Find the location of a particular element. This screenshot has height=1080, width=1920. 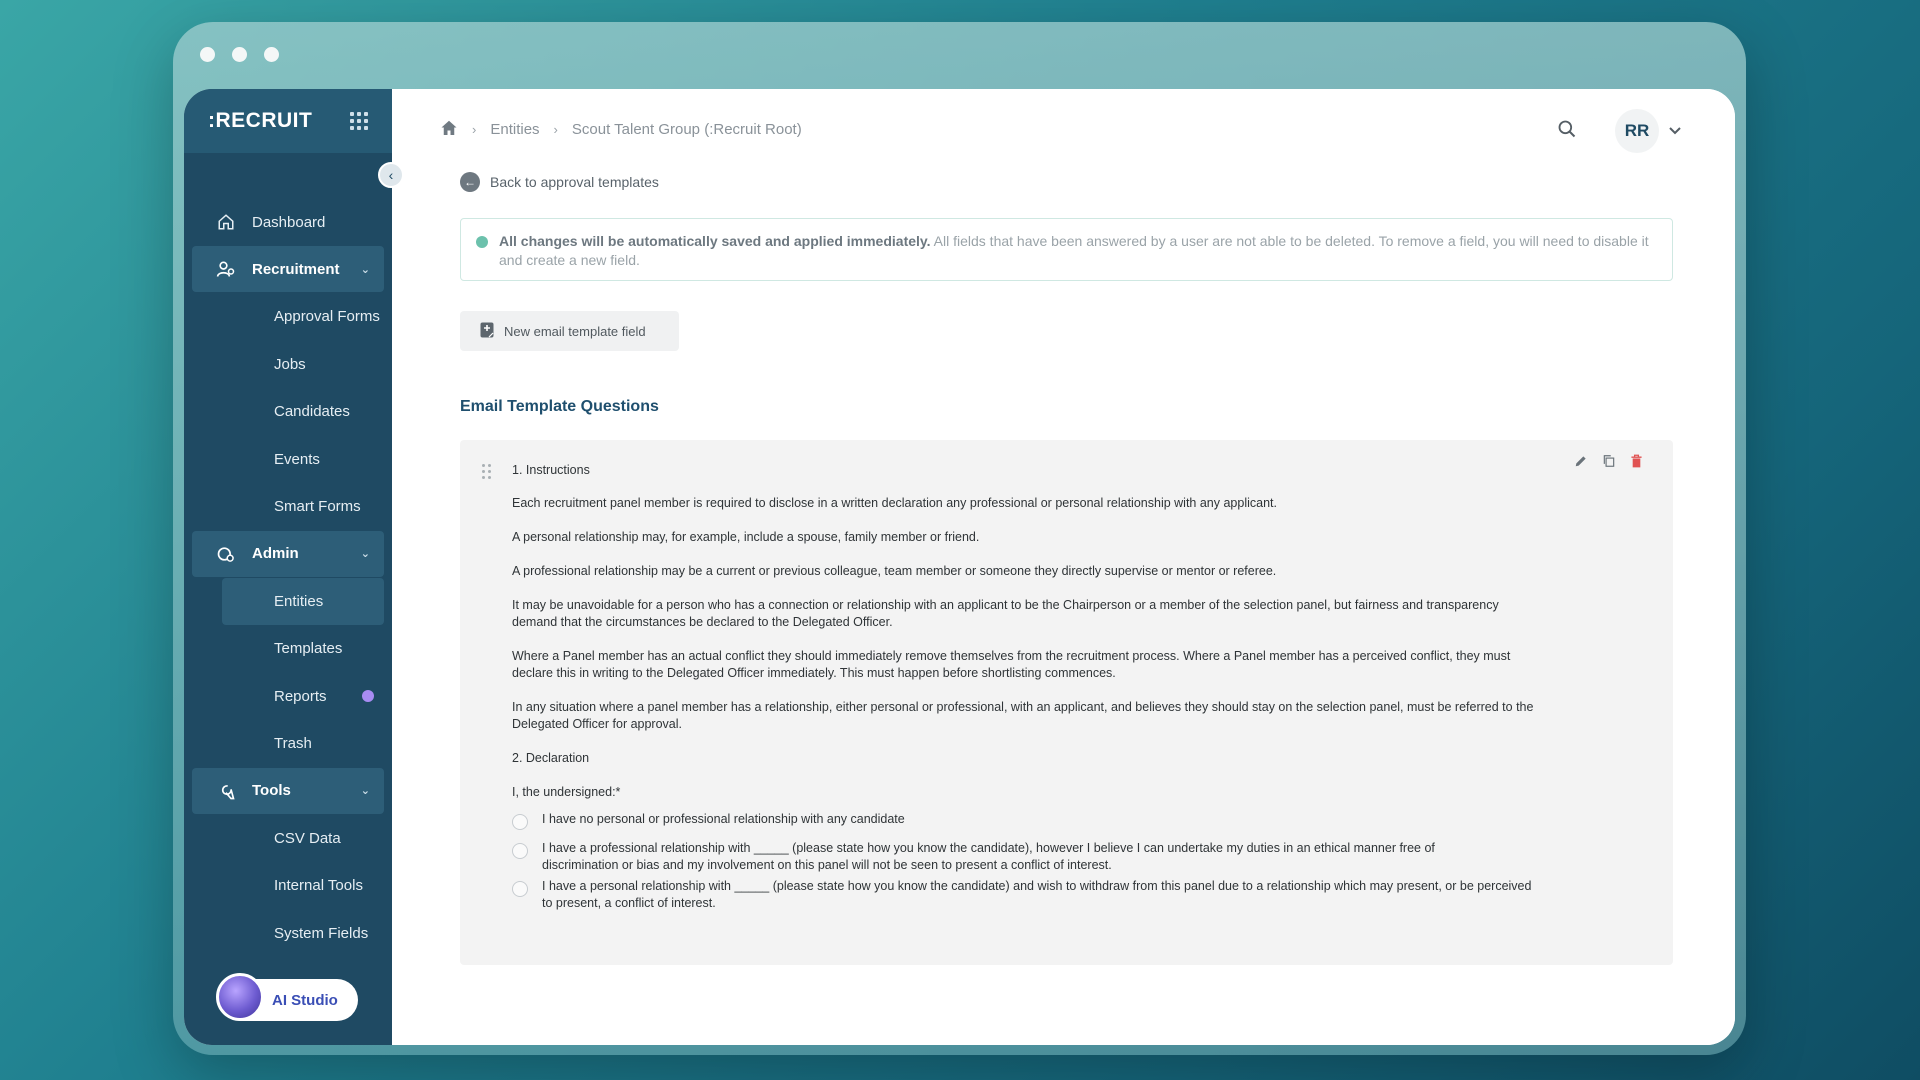

sidebar-item-label: Tools is located at coordinates (271, 790).